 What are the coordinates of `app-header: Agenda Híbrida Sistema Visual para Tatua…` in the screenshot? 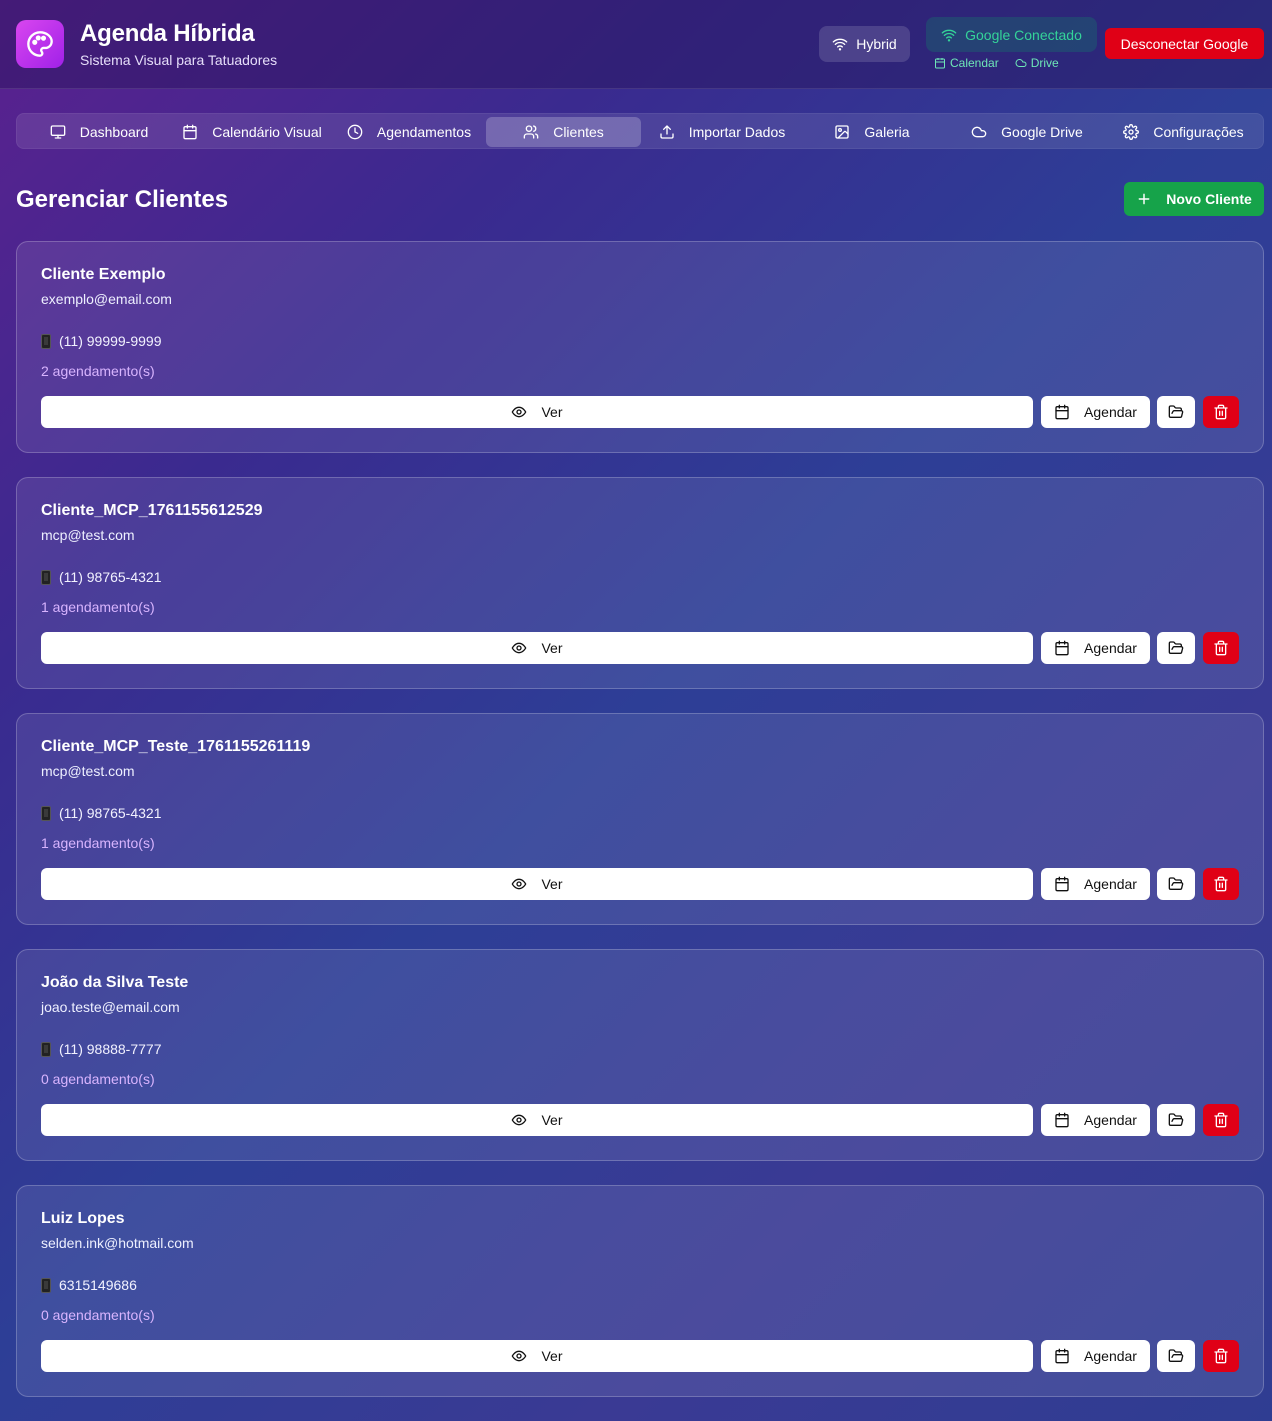 It's located at (636, 44).